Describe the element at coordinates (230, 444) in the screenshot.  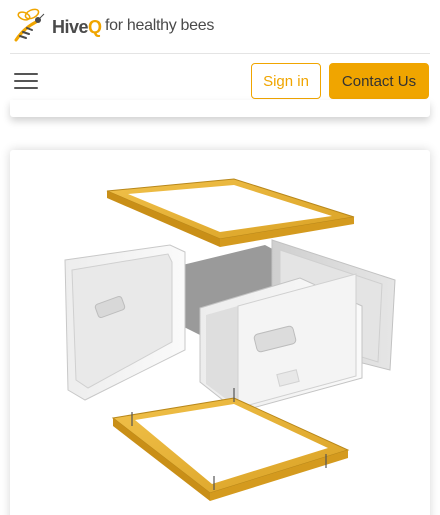
I see `bottom-frame` at that location.